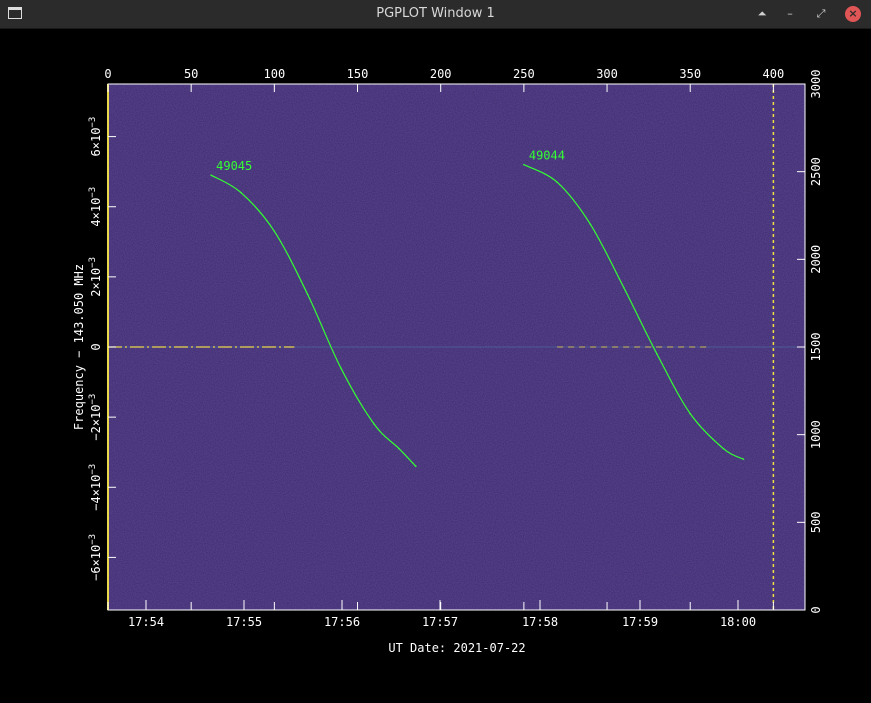 This screenshot has height=703, width=871. Describe the element at coordinates (738, 622) in the screenshot. I see `time-tick-label: 18:00` at that location.